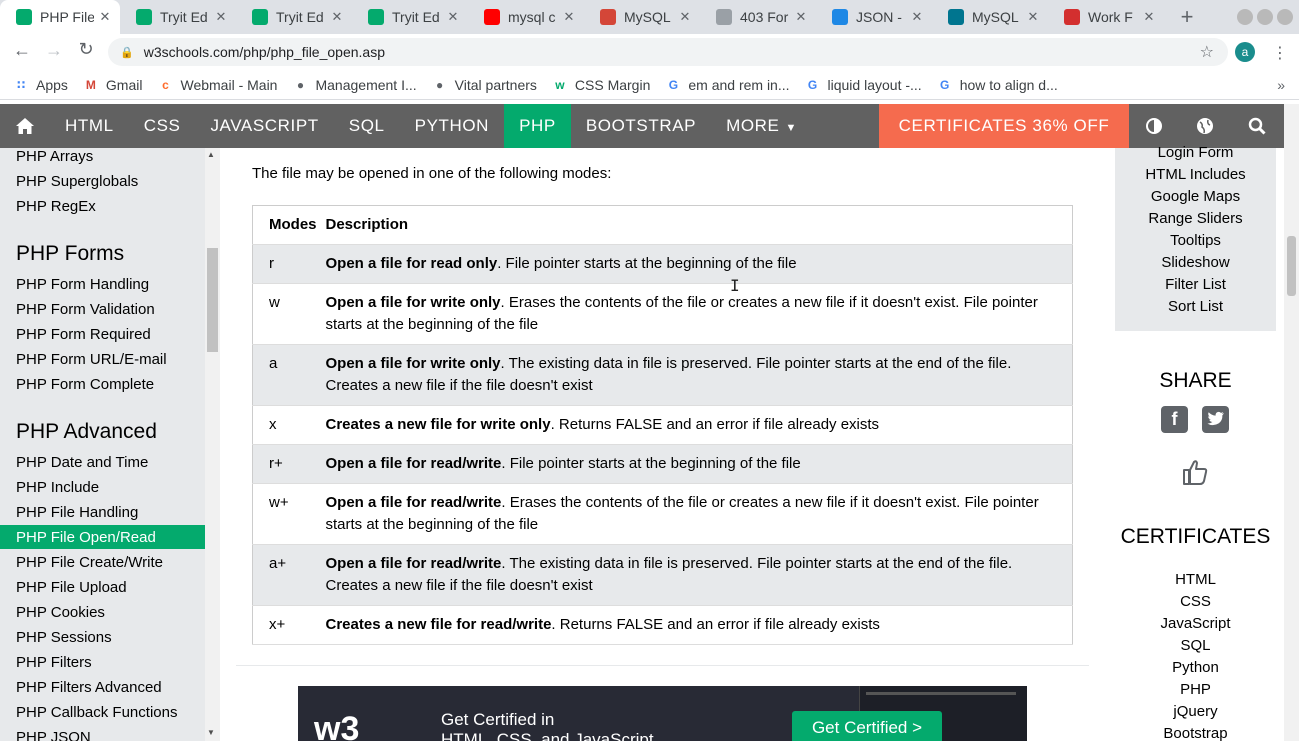 The image size is (1299, 741). Describe the element at coordinates (53, 735) in the screenshot. I see `sidebar-link: PHP JSON` at that location.